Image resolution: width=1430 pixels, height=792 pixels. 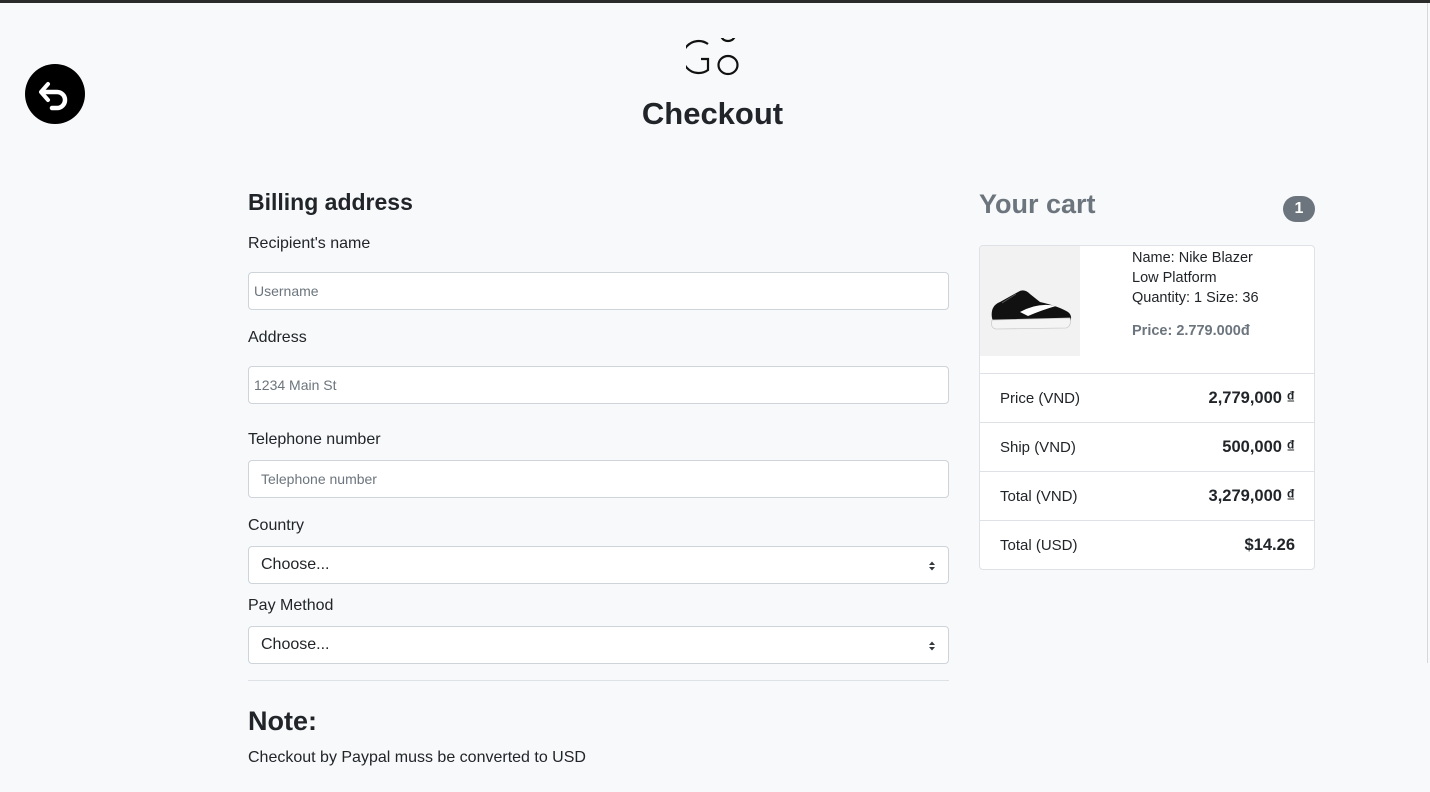 I want to click on summary-row-ship: Ship (VND) 500,000 ₫, so click(x=1147, y=447).